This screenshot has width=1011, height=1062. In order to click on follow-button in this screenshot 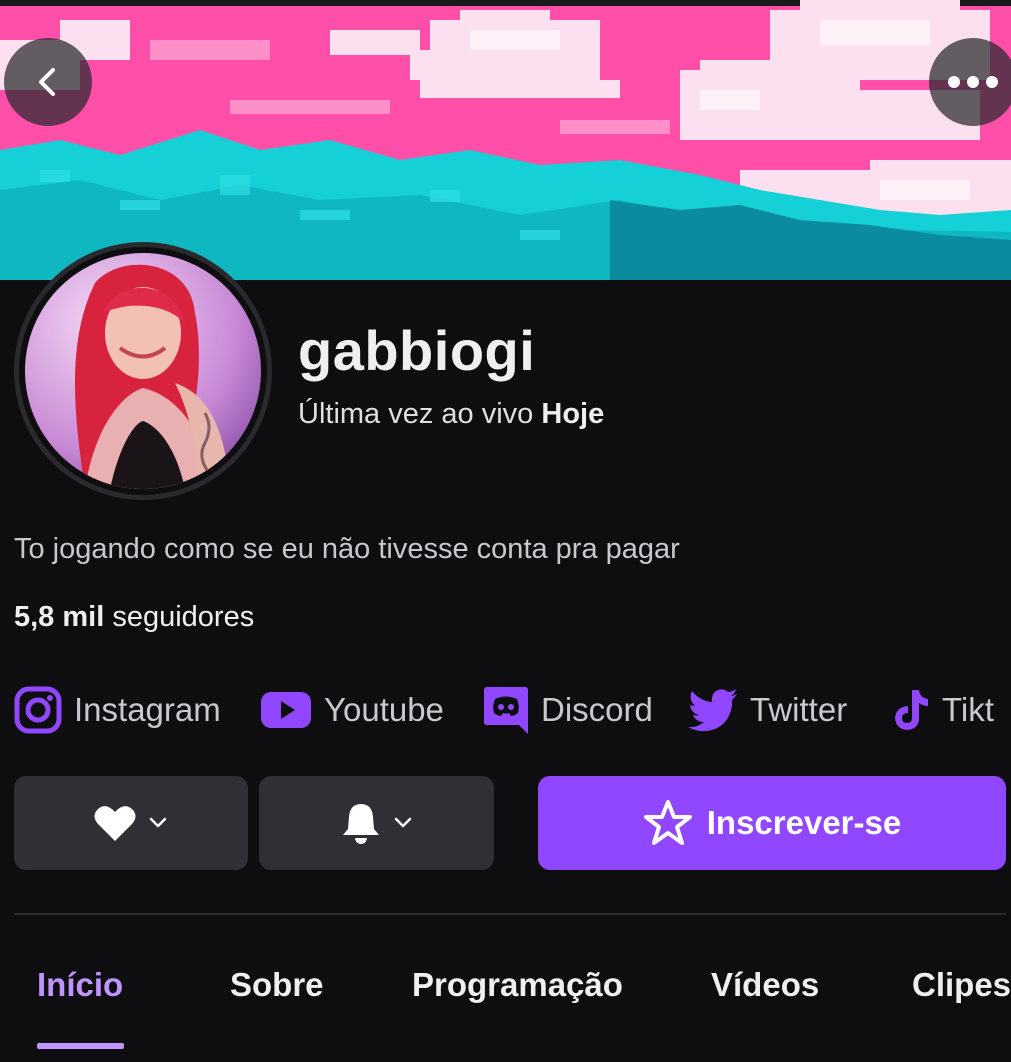, I will do `click(131, 823)`.